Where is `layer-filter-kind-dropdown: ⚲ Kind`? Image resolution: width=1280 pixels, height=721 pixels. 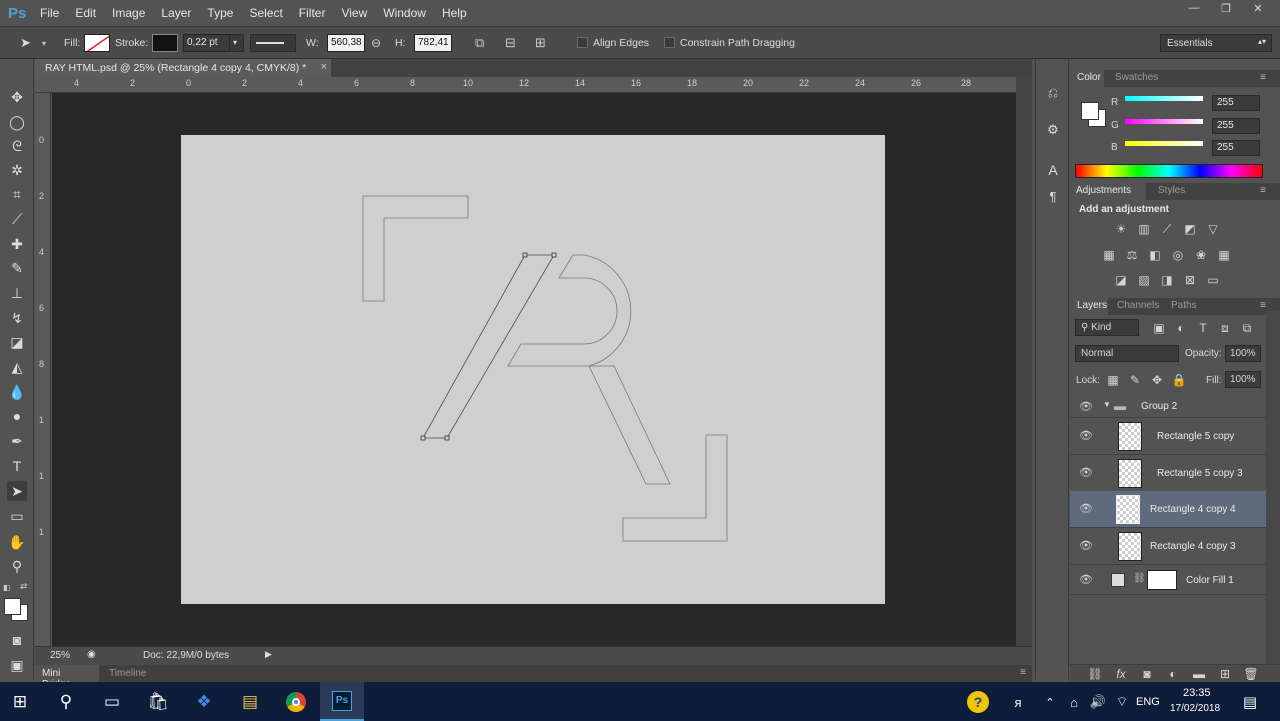 layer-filter-kind-dropdown: ⚲ Kind is located at coordinates (1107, 327).